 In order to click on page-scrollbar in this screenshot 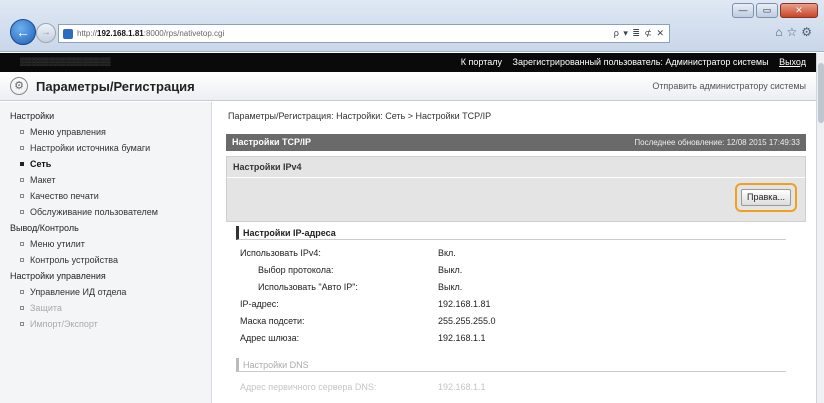, I will do `click(820, 228)`.